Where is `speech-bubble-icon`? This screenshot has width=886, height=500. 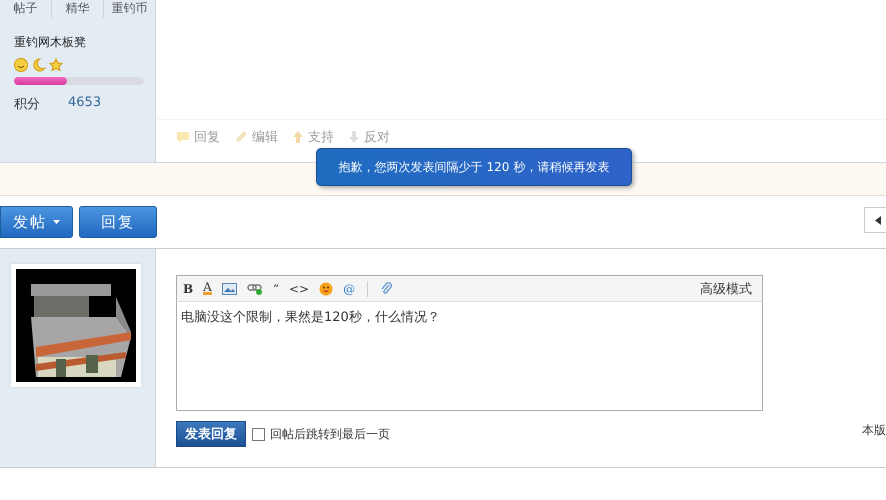
speech-bubble-icon is located at coordinates (183, 137).